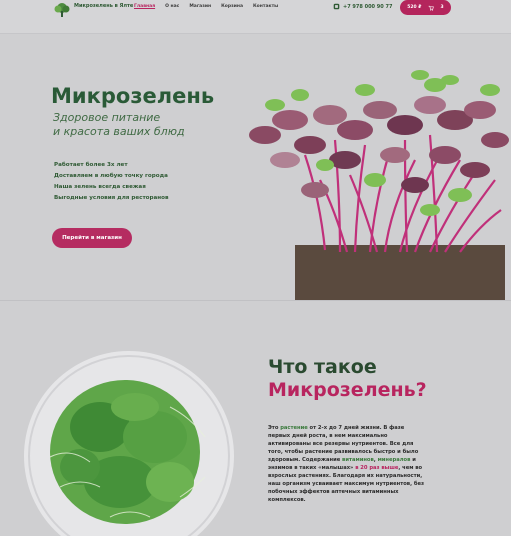 The width and height of the screenshot is (511, 536). I want to click on nav-contacts: Контакты, so click(265, 6).